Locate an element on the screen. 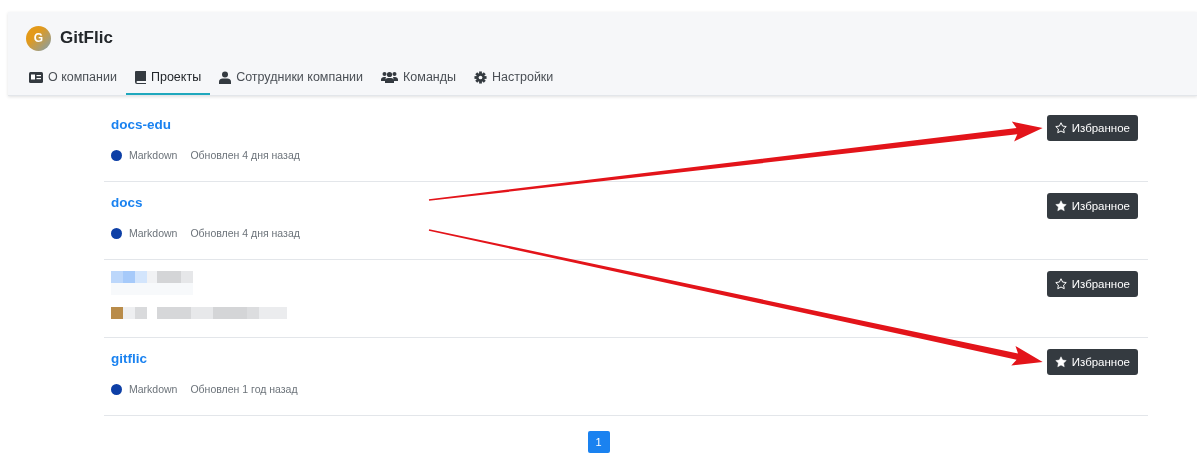 The image size is (1197, 465). nav-tab: Настройки is located at coordinates (514, 81).